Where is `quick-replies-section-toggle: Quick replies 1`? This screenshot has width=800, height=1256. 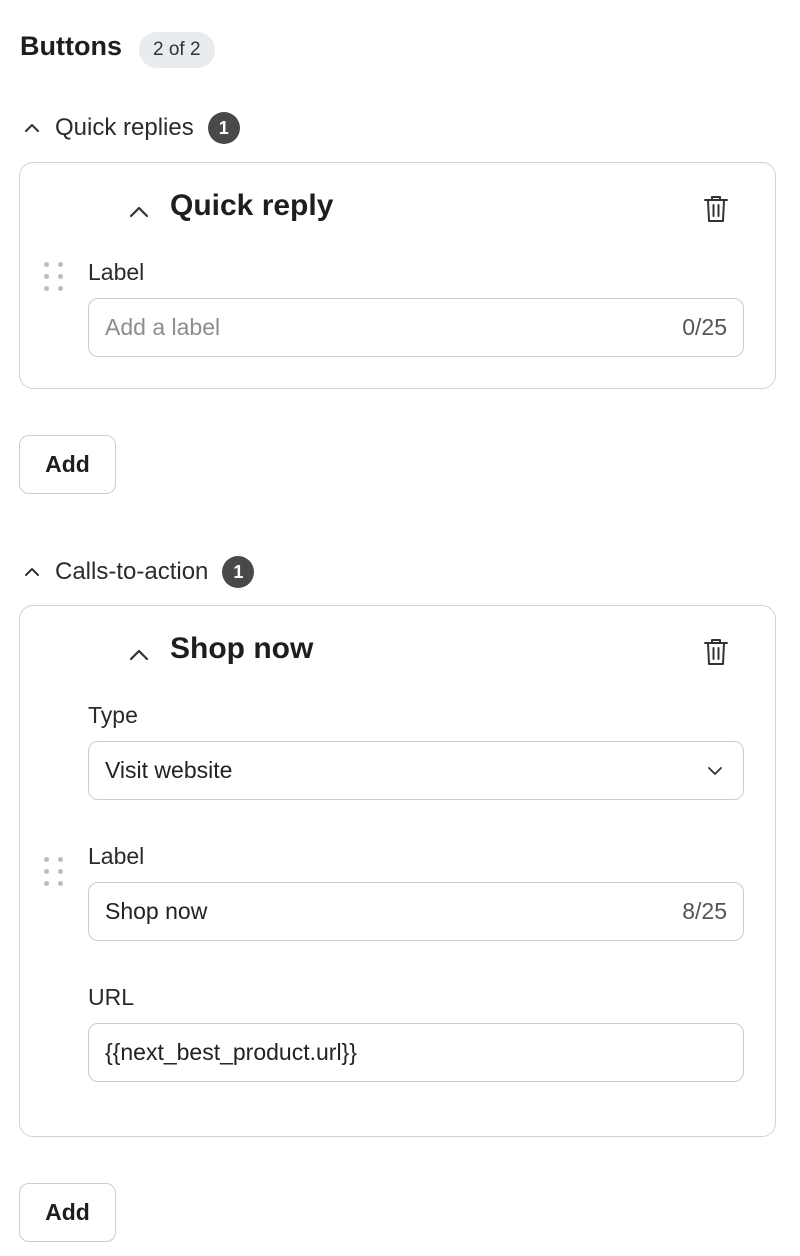 quick-replies-section-toggle: Quick replies 1 is located at coordinates (130, 128).